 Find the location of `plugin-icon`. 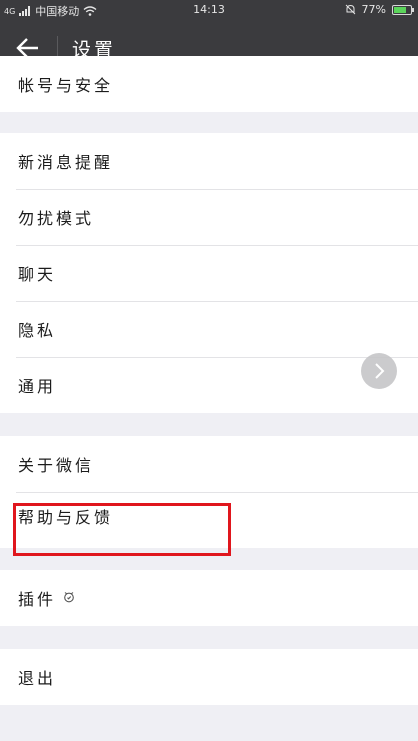

plugin-icon is located at coordinates (69, 598).